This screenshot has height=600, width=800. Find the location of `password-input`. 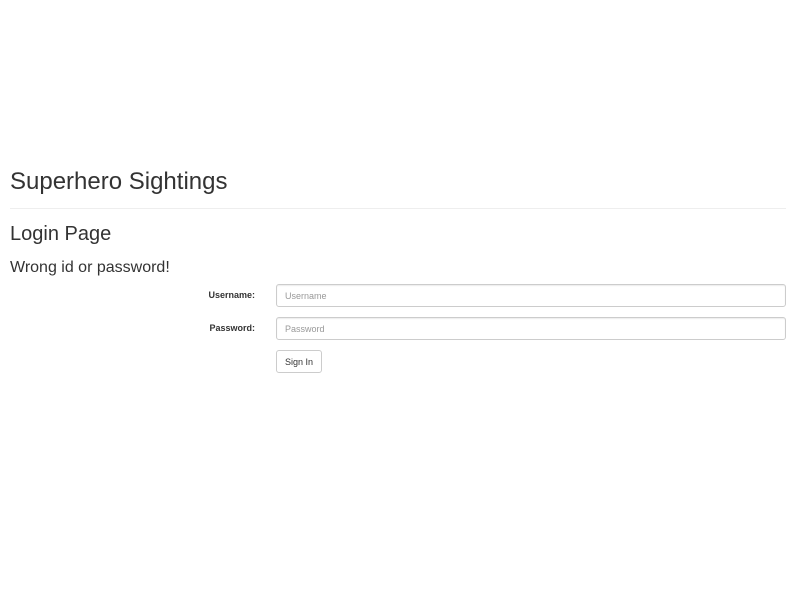

password-input is located at coordinates (531, 328).